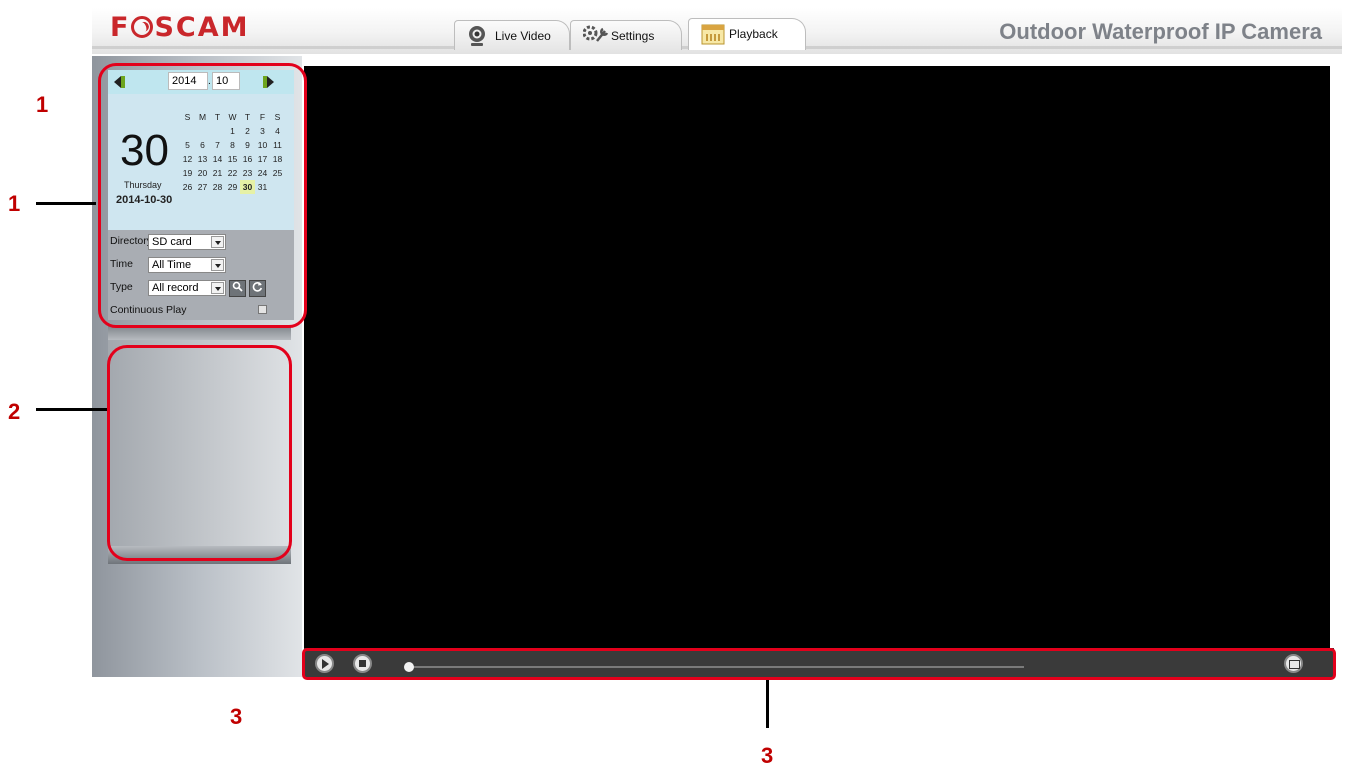 The image size is (1349, 773). I want to click on gears-icon, so click(595, 40).